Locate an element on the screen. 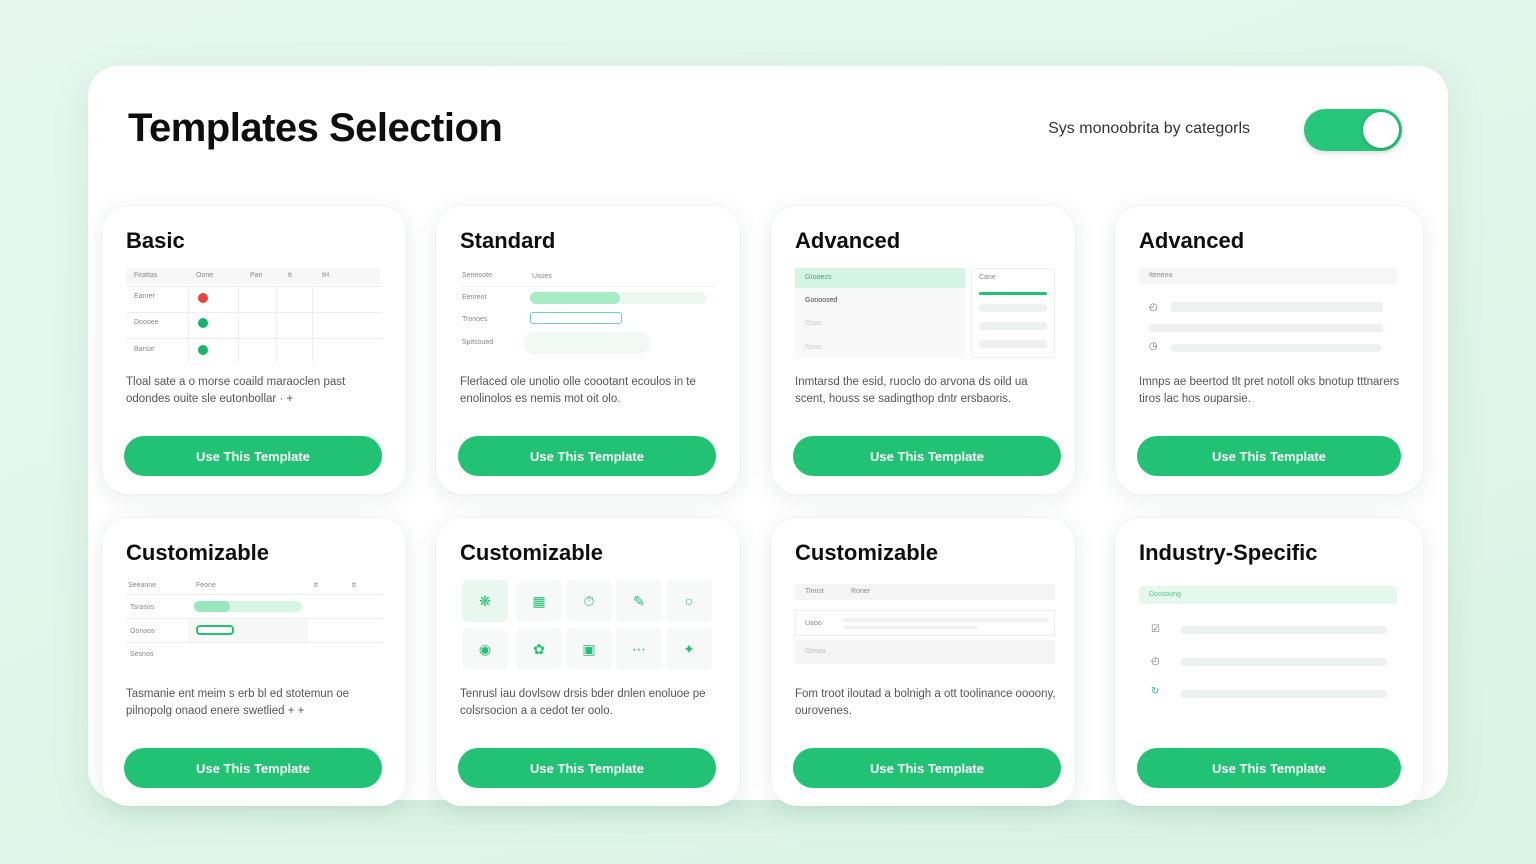 This screenshot has height=864, width=1536. preview-row-label: Barsor is located at coordinates (144, 349).